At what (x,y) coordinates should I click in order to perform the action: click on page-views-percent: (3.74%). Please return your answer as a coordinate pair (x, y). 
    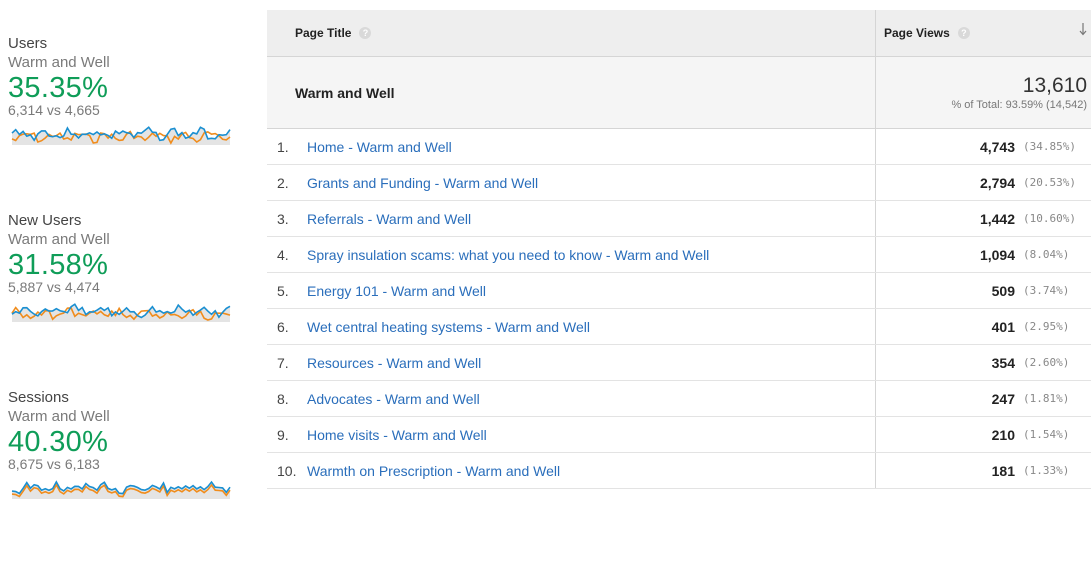
    Looking at the image, I should click on (1046, 290).